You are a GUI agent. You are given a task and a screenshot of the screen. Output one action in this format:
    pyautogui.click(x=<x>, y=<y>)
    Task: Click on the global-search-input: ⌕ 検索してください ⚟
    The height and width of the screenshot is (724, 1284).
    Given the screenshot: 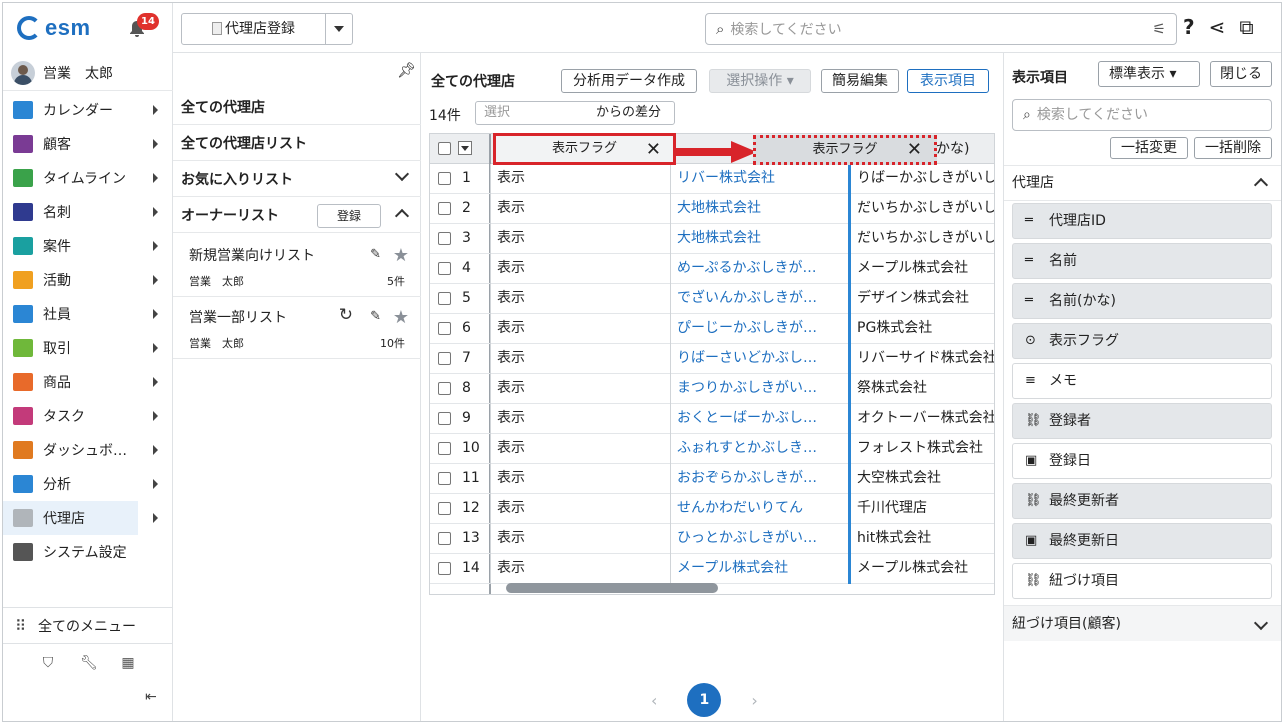 What is the action you would take?
    pyautogui.click(x=941, y=29)
    